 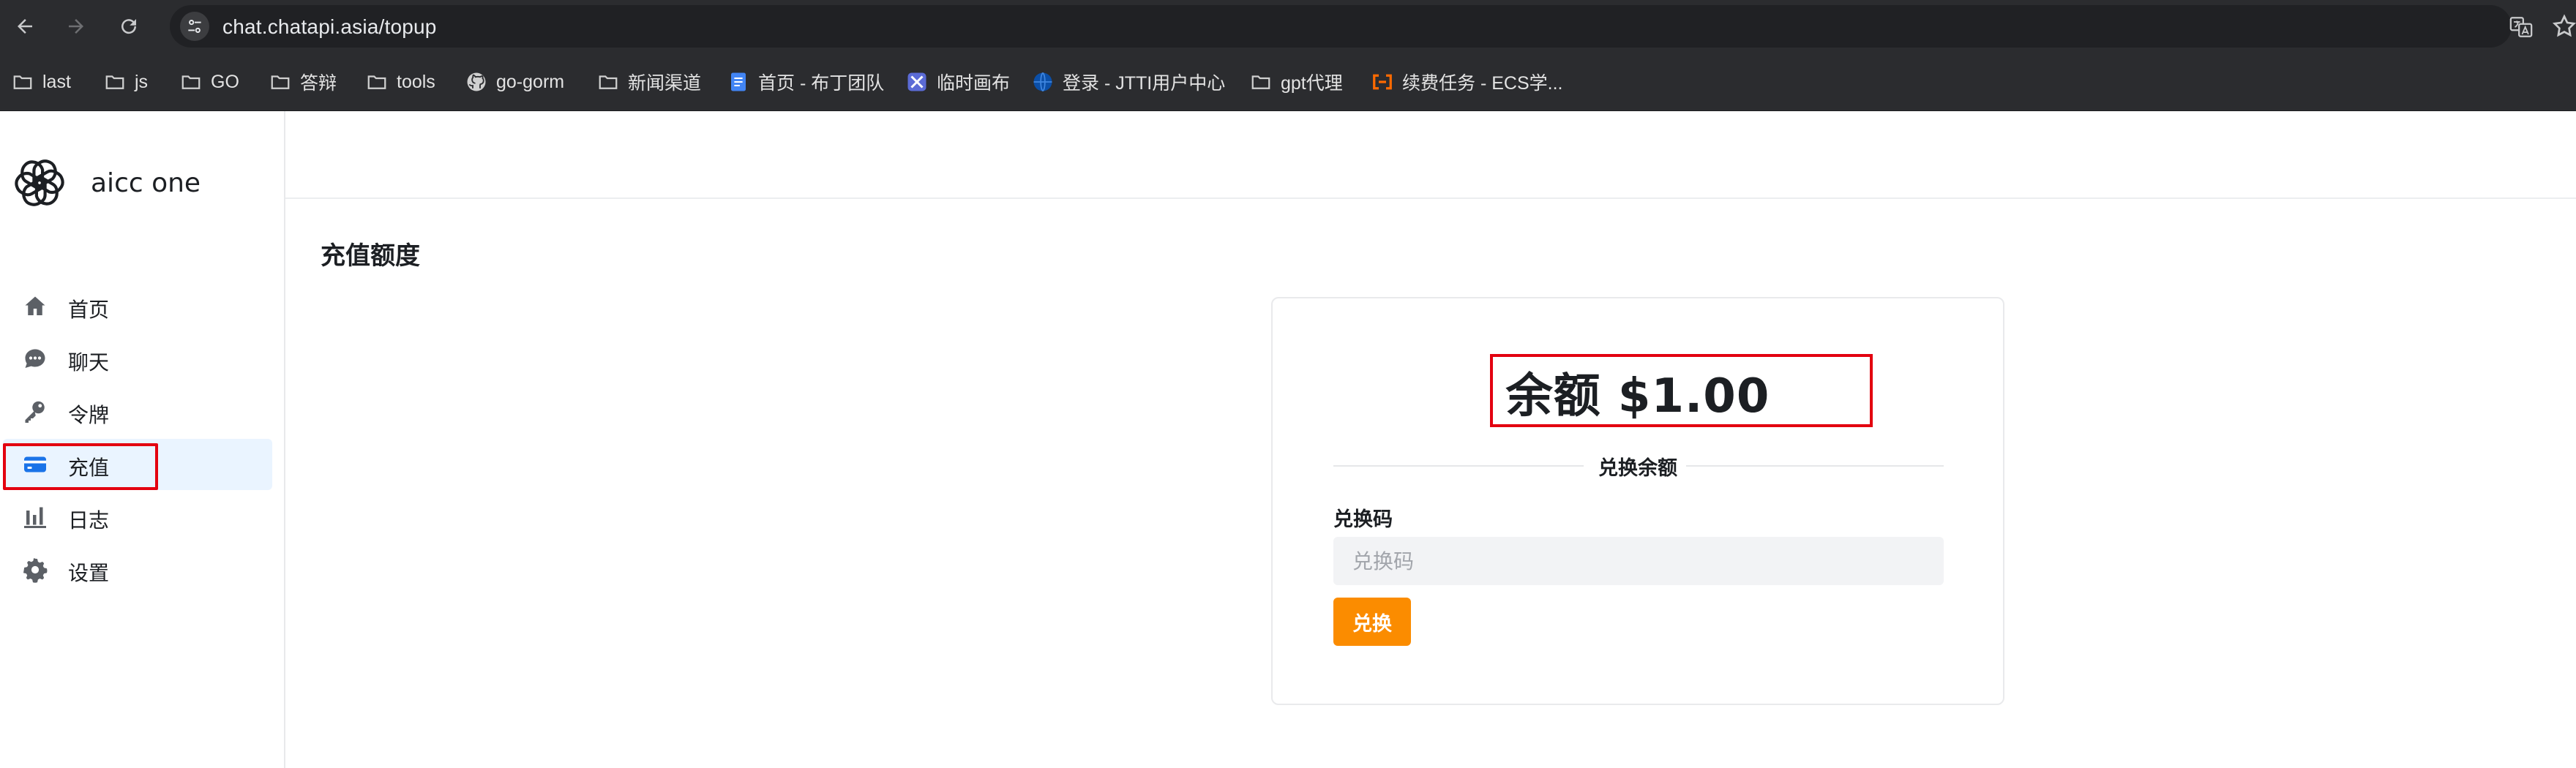 I want to click on home-icon, so click(x=35, y=305).